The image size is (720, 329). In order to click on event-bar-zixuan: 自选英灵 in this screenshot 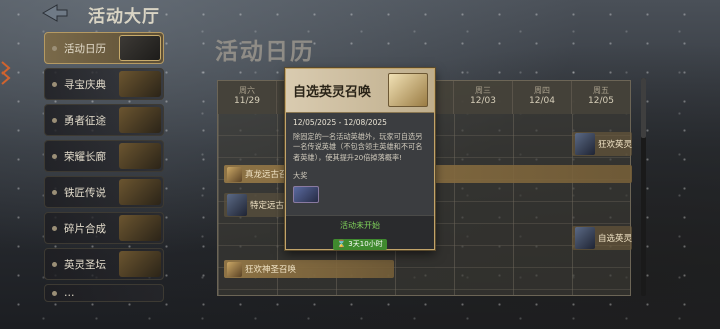, I will do `click(602, 238)`.